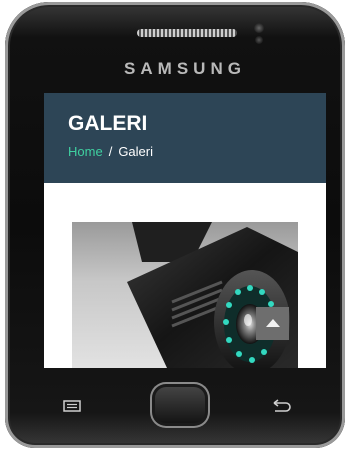 The height and width of the screenshot is (453, 351). I want to click on proximity-sensor, so click(259, 40).